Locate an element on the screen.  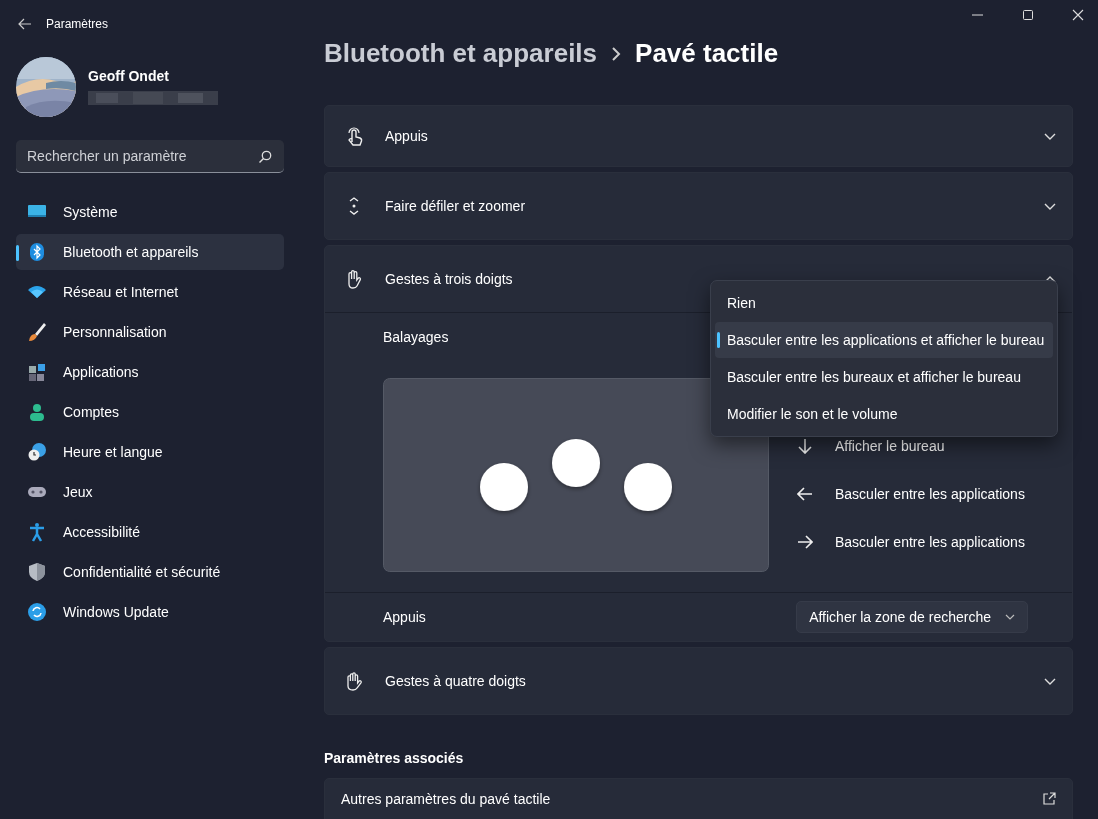
arrow-left-icon is located at coordinates (805, 494).